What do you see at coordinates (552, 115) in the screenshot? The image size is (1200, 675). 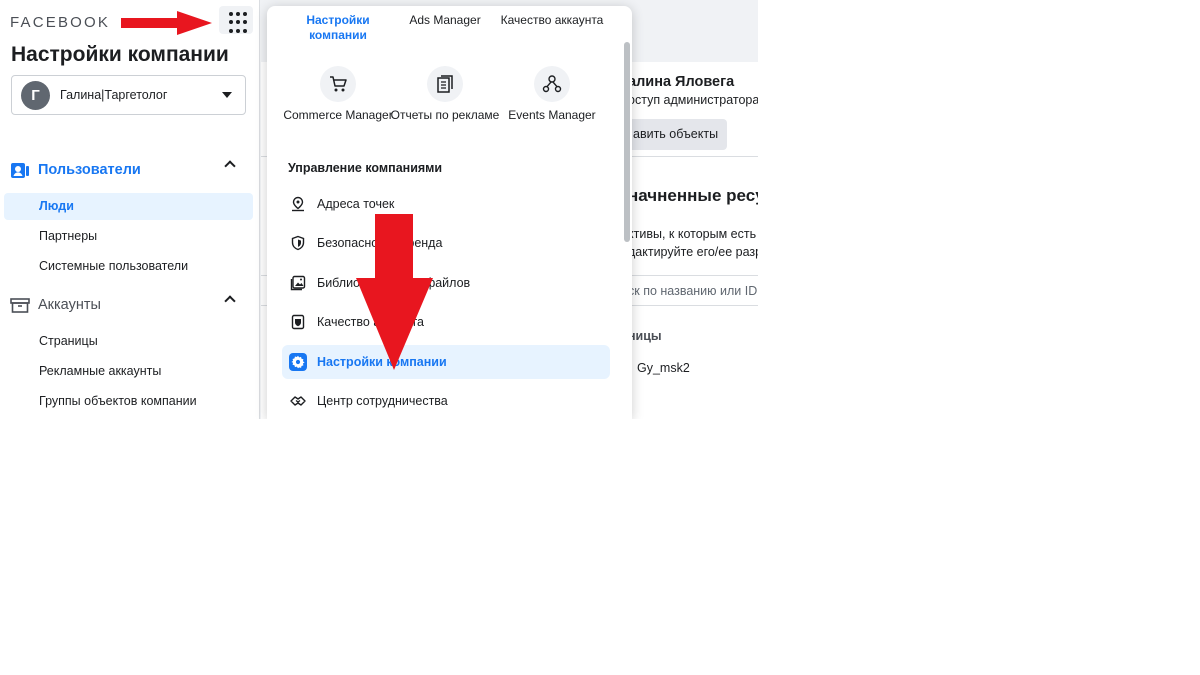 I see `tile-label: Events Manager` at bounding box center [552, 115].